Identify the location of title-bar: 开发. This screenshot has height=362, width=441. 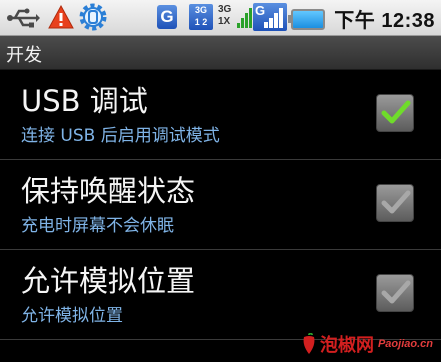
(220, 53).